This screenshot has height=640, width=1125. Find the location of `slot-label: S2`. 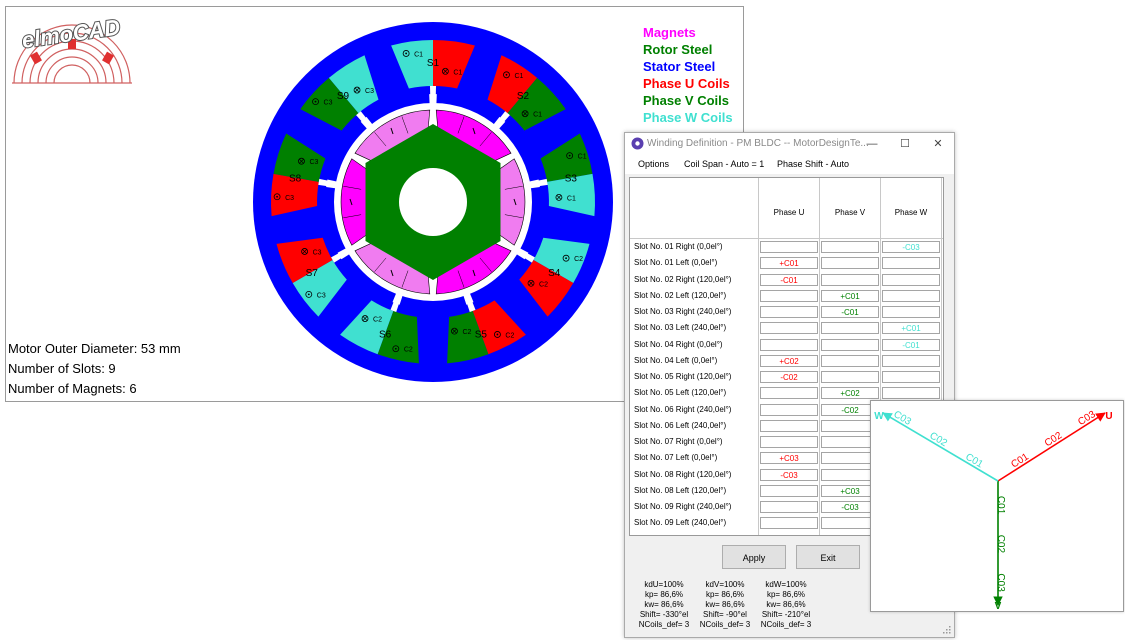

slot-label: S2 is located at coordinates (523, 96).